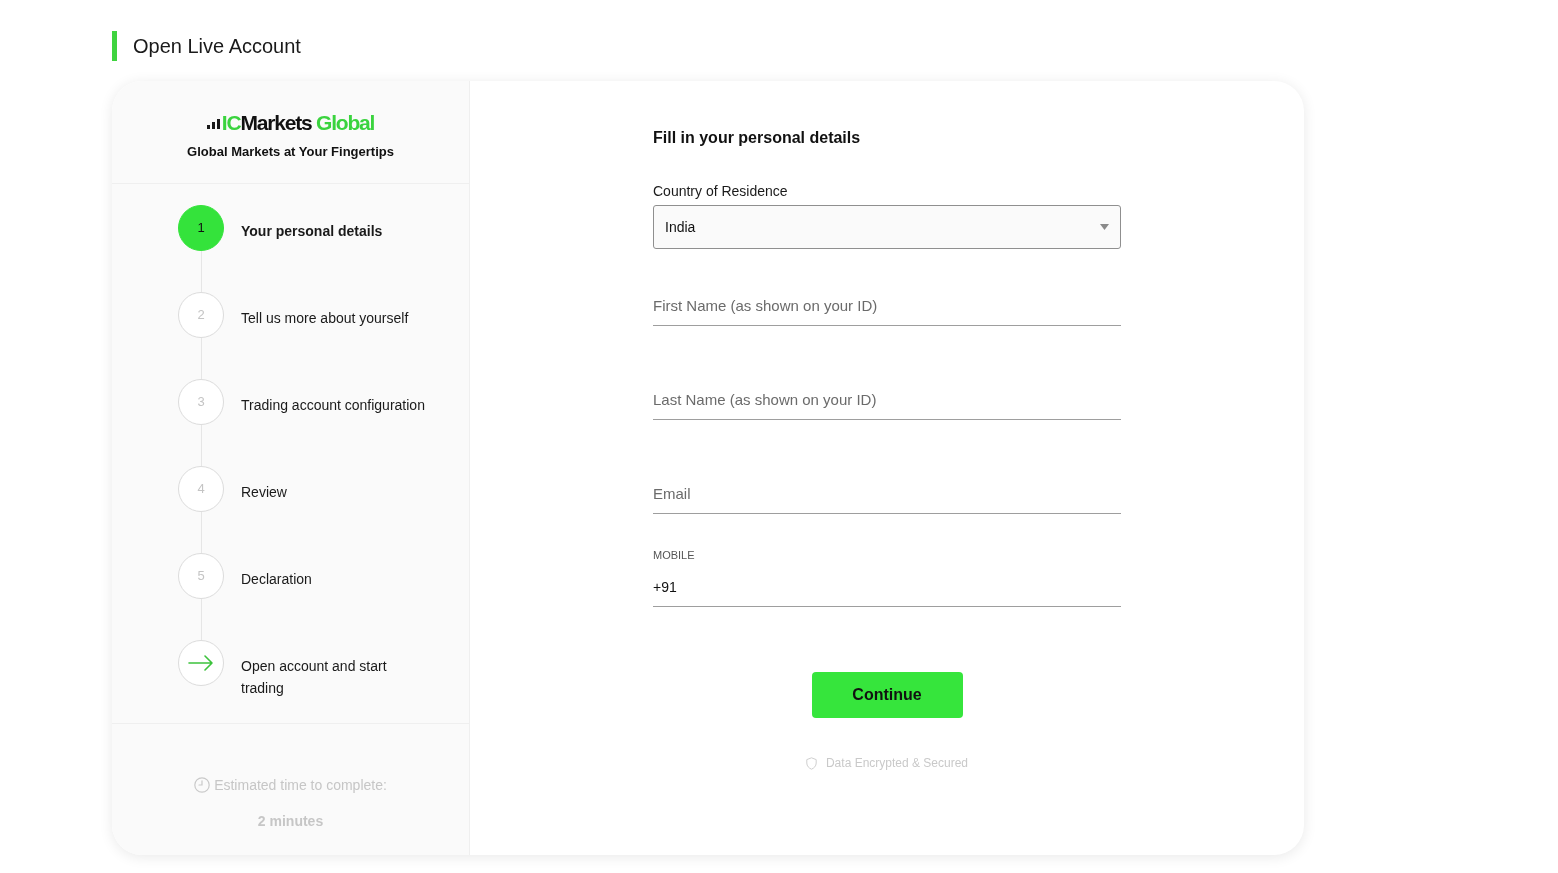 The image size is (1558, 873). What do you see at coordinates (201, 576) in the screenshot?
I see `step-indicator: 5` at bounding box center [201, 576].